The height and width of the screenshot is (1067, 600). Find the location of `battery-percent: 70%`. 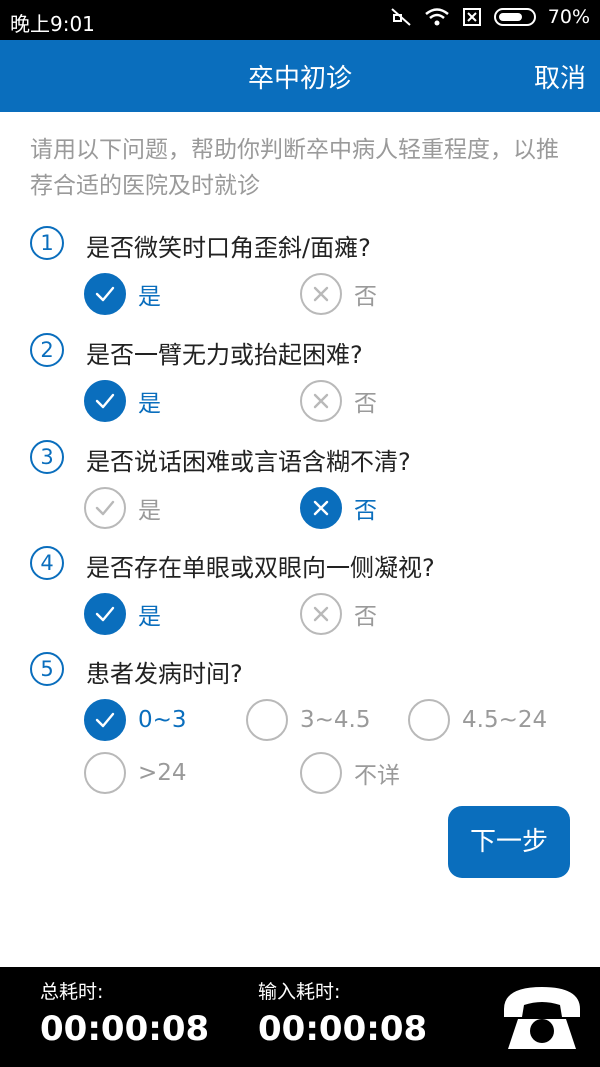

battery-percent: 70% is located at coordinates (568, 17).